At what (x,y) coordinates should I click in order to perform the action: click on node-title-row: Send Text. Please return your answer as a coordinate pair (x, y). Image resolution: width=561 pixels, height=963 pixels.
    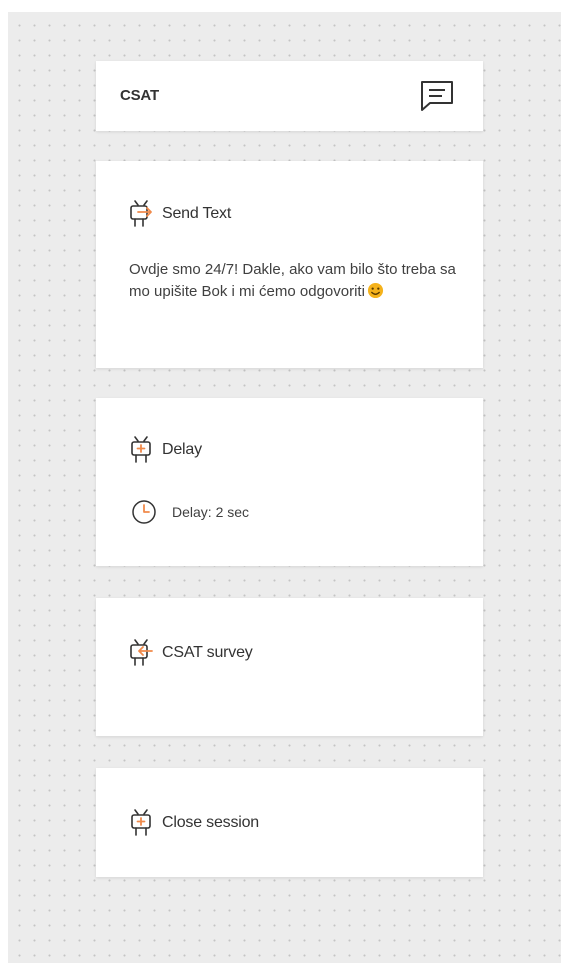
    Looking at the image, I should click on (179, 214).